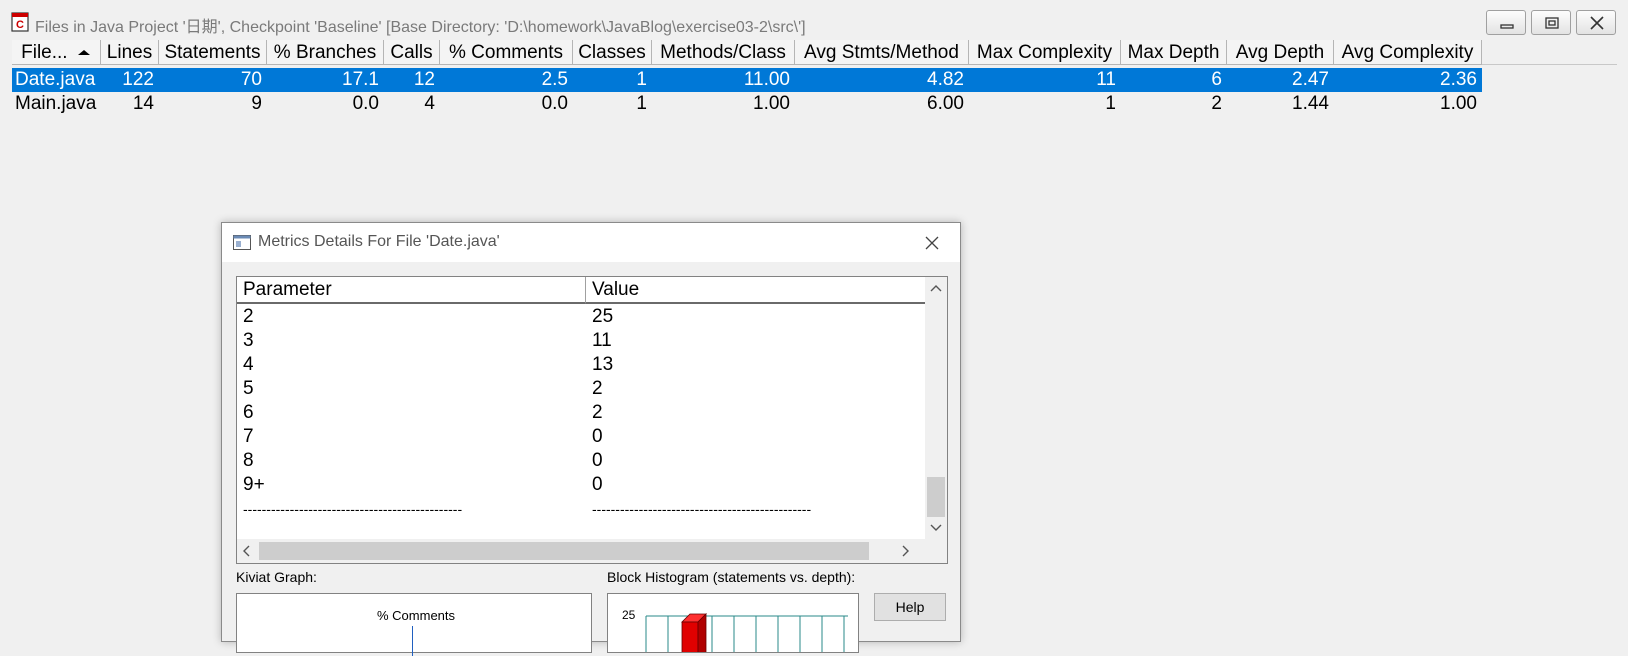  Describe the element at coordinates (932, 243) in the screenshot. I see `dialog-close-icon` at that location.